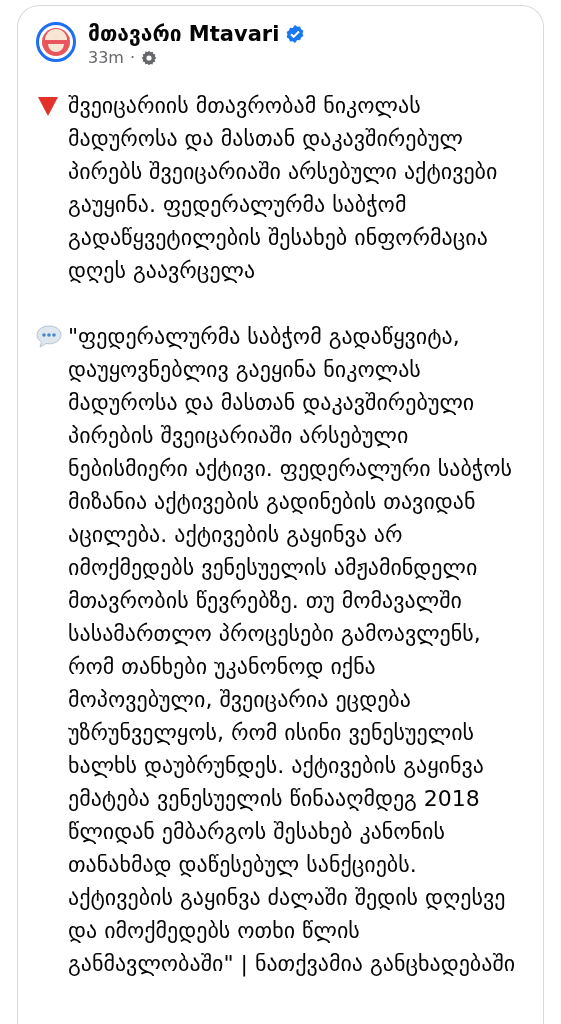 The image size is (561, 1024). Describe the element at coordinates (106, 57) in the screenshot. I see `post-time: 33m` at that location.